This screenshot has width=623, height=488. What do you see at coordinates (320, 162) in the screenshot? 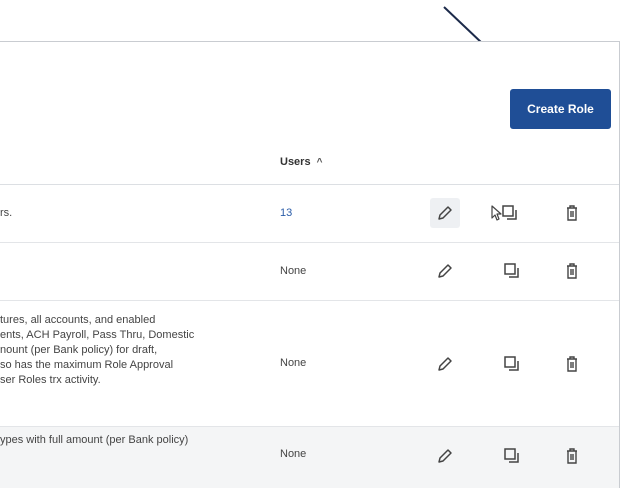
I see `chevron-up-icon: ^` at bounding box center [320, 162].